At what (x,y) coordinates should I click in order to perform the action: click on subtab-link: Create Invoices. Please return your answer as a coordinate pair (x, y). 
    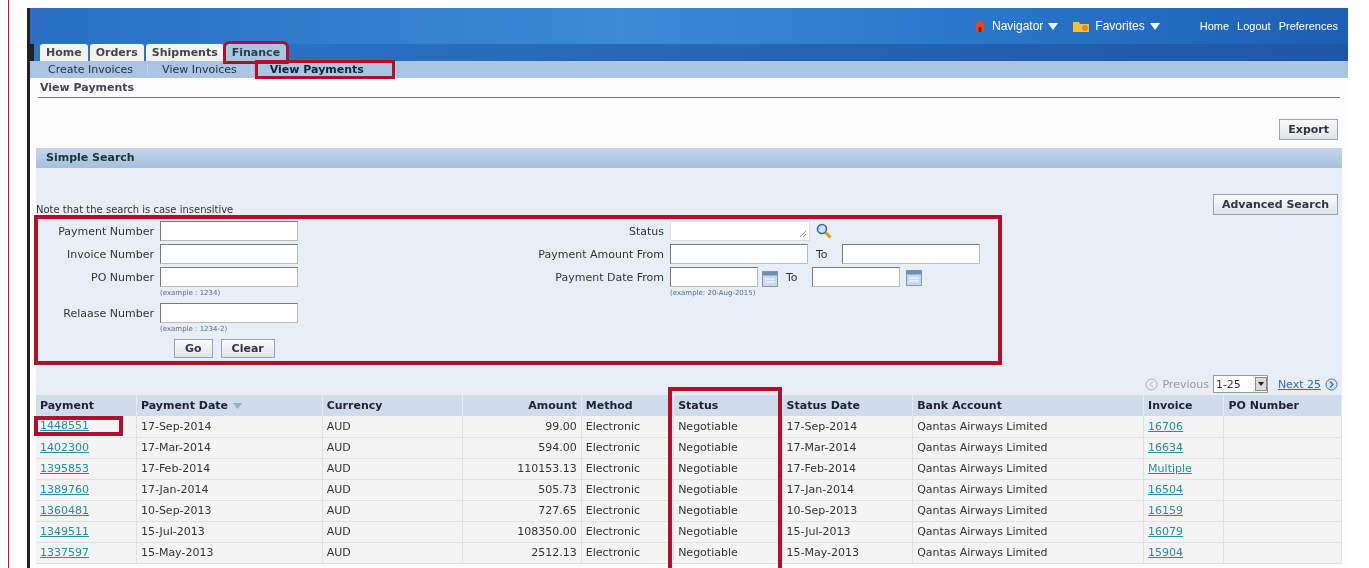
    Looking at the image, I should click on (91, 69).